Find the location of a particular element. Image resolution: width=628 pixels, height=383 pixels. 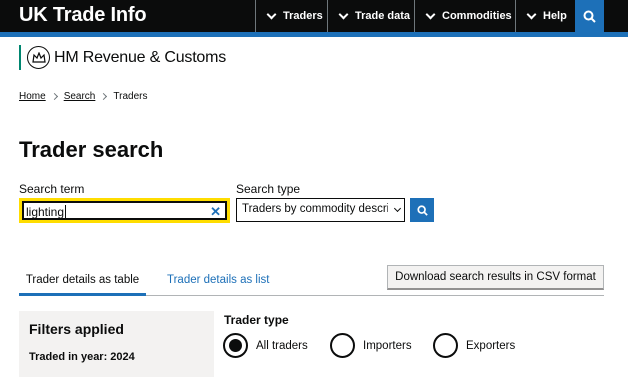

radio-all-traders: All traders is located at coordinates (265, 345).